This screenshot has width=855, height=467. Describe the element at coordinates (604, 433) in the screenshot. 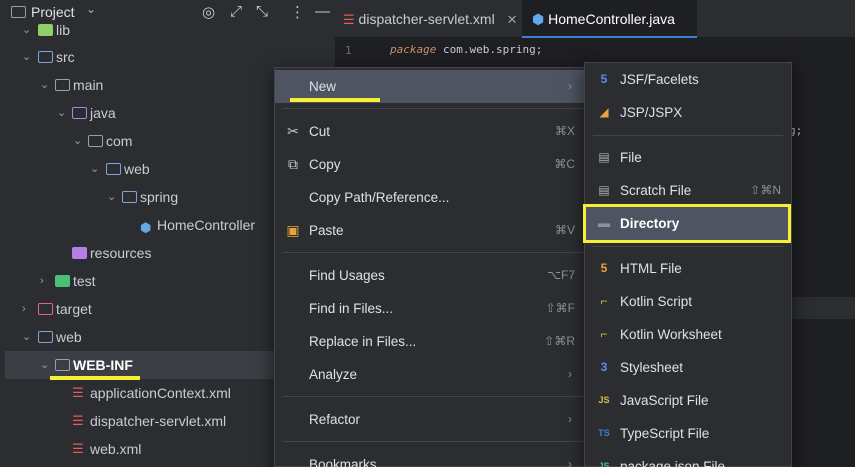

I see `typescript-icon: TS` at that location.